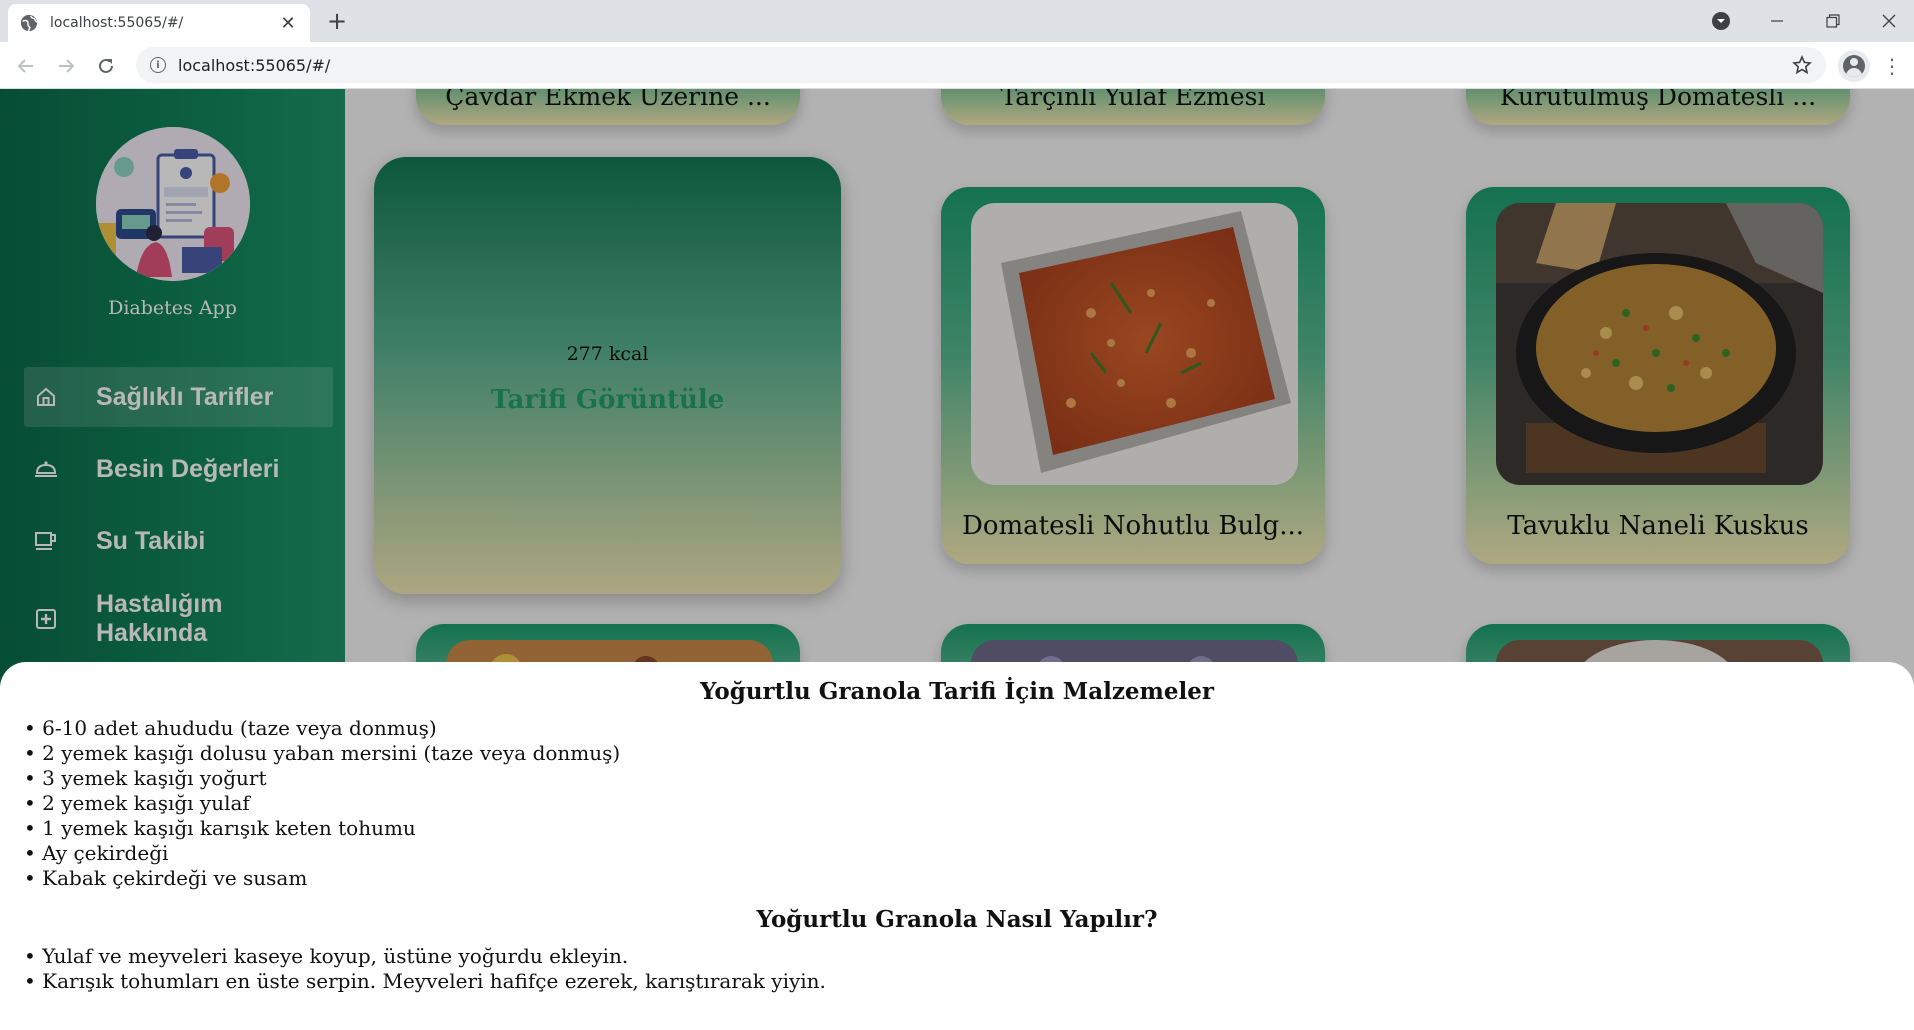 The image size is (1914, 1030). What do you see at coordinates (254, 65) in the screenshot?
I see `url-text: localhost:55065/#/` at bounding box center [254, 65].